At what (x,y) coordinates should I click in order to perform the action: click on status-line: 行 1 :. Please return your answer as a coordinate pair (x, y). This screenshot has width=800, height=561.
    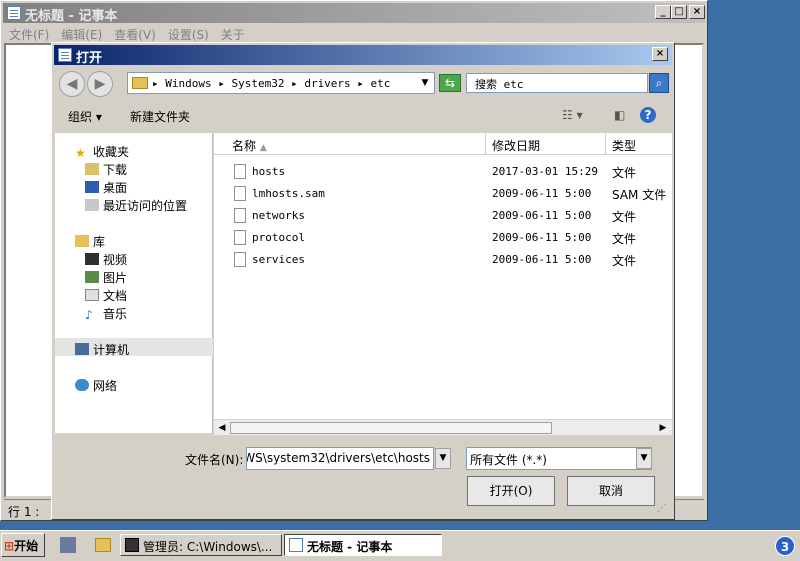
    Looking at the image, I should click on (24, 512).